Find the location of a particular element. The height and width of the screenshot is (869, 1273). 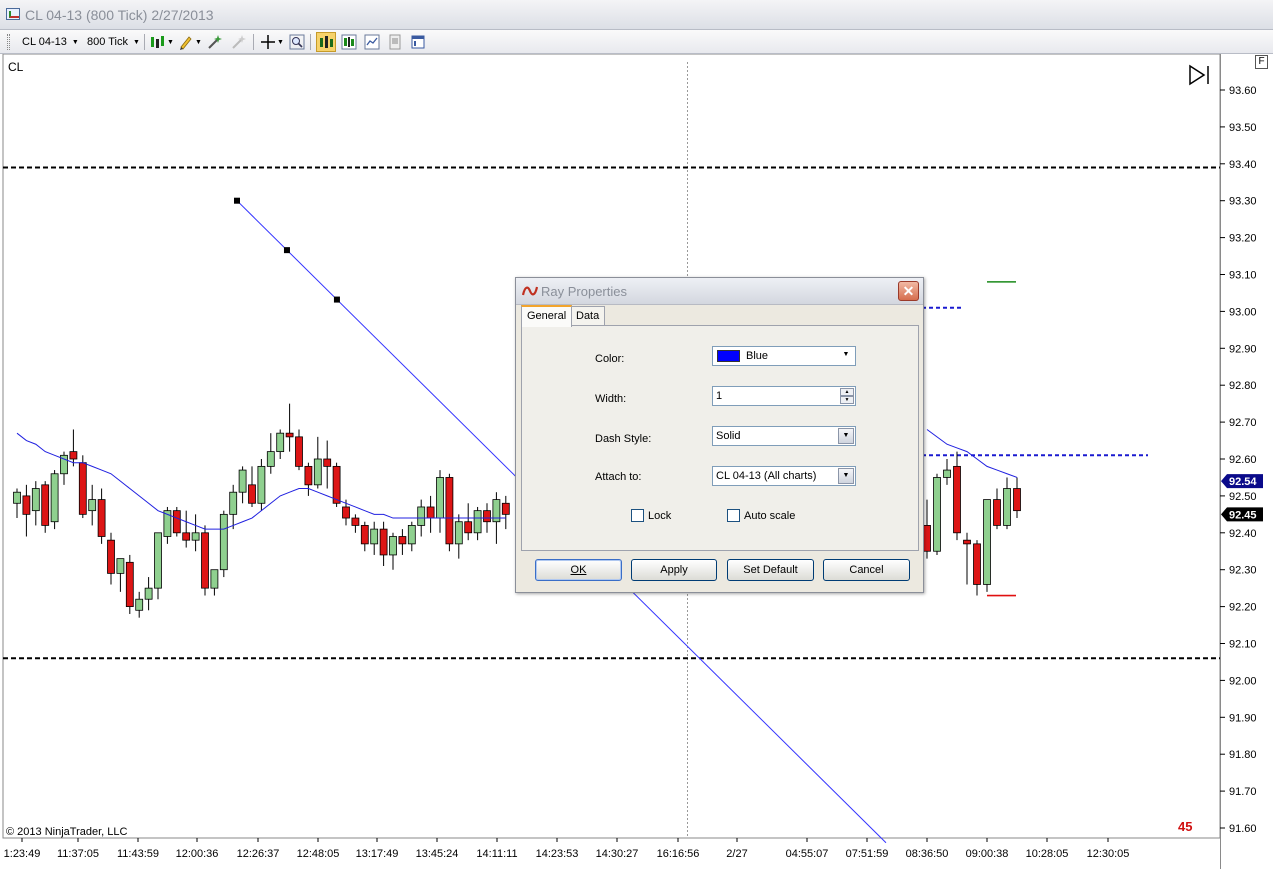

set-default-button: Set Default is located at coordinates (770, 570).